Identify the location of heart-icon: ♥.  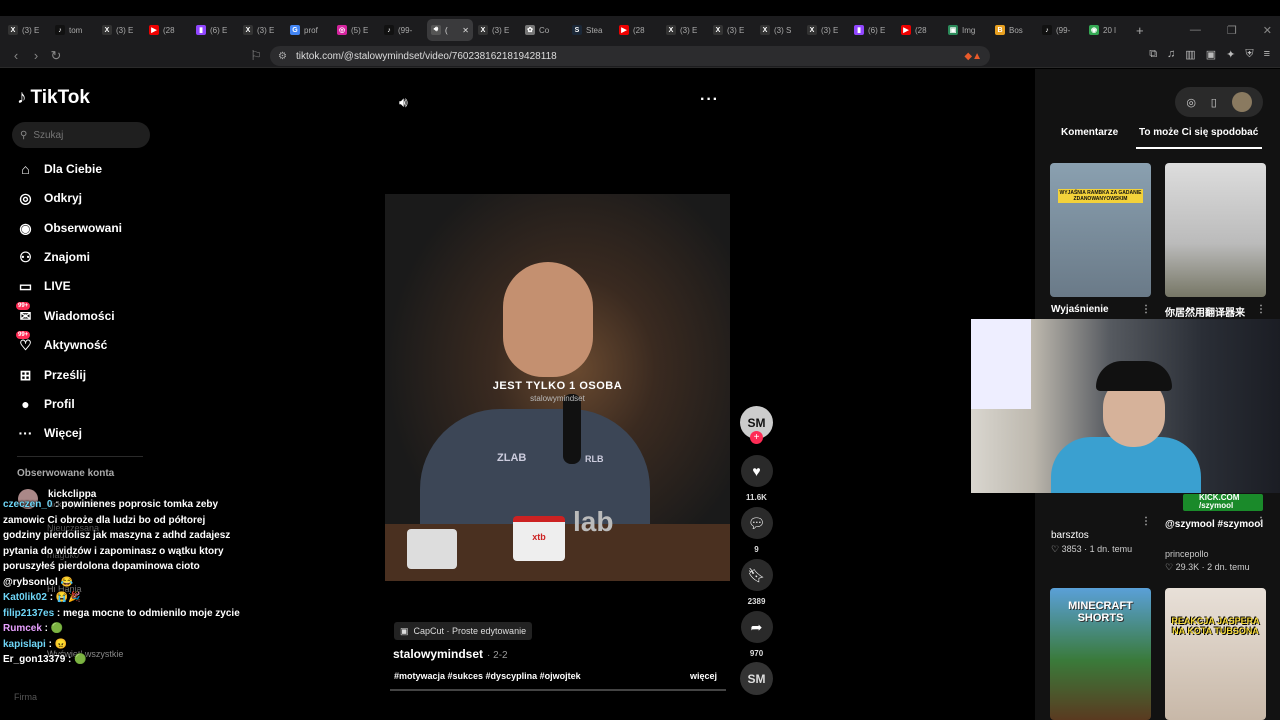
(756, 471).